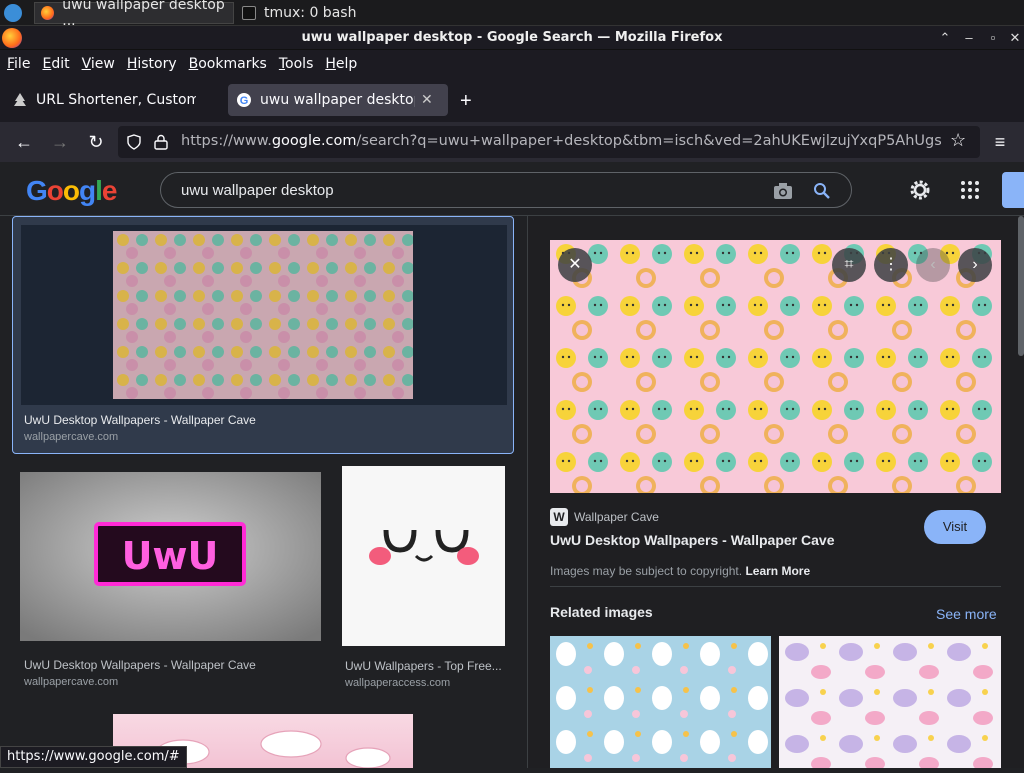 The height and width of the screenshot is (773, 1024). What do you see at coordinates (398, 683) in the screenshot?
I see `result-source: wallpaperaccess.com` at bounding box center [398, 683].